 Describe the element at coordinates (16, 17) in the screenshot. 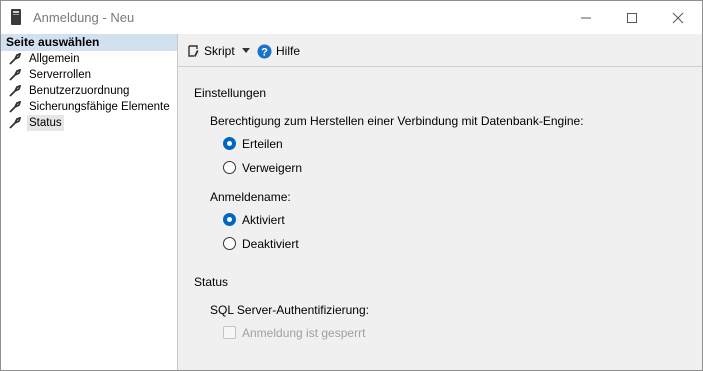

I see `app-icon` at that location.